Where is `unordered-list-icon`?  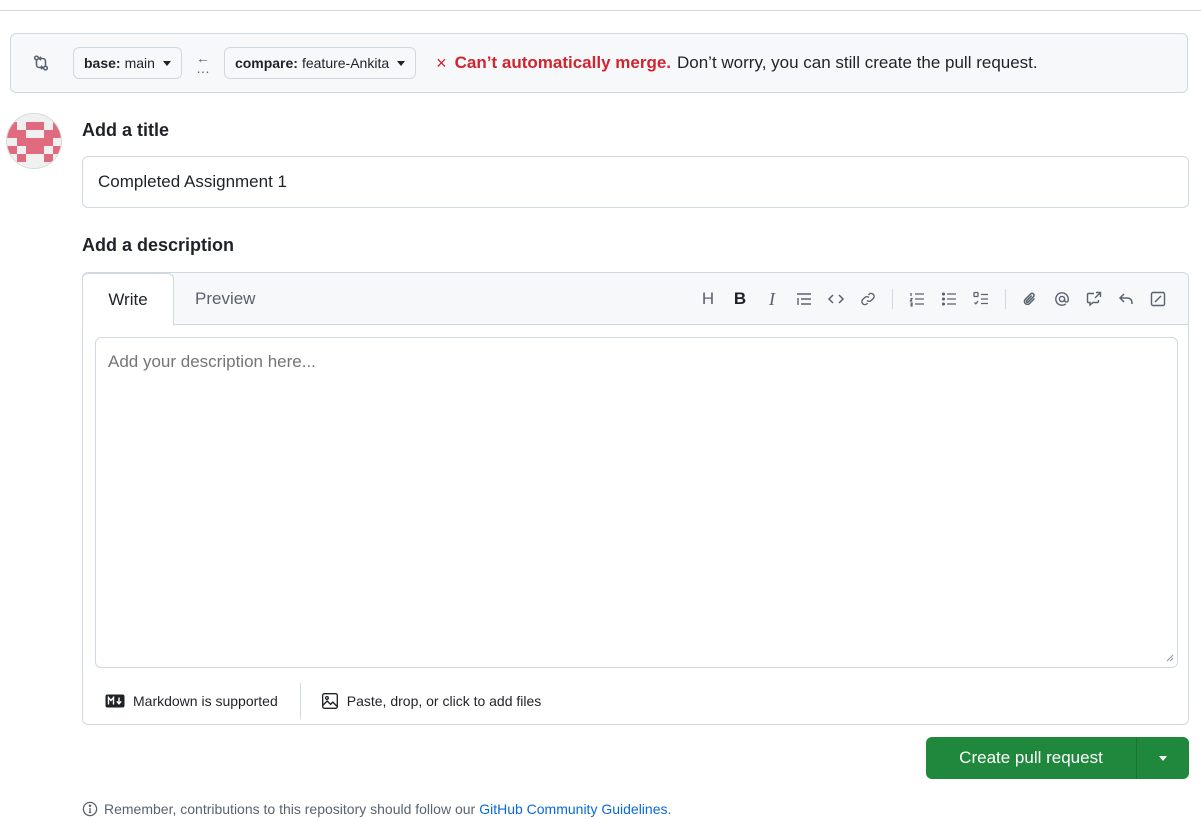 unordered-list-icon is located at coordinates (948, 299).